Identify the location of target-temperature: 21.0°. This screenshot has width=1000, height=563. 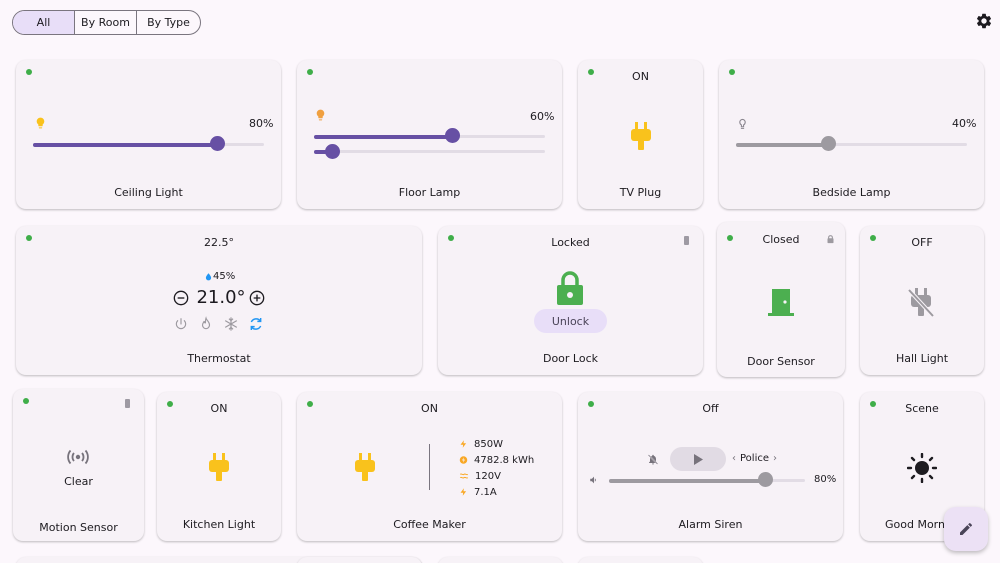
(221, 297).